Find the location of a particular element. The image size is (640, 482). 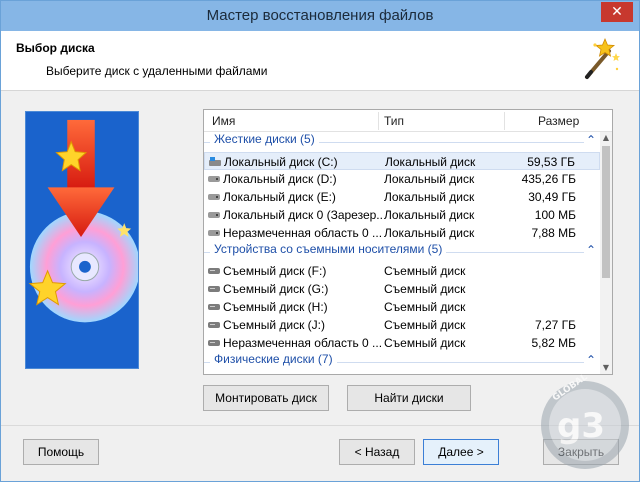

drive-name: Съемный диск (J:) is located at coordinates (274, 325).